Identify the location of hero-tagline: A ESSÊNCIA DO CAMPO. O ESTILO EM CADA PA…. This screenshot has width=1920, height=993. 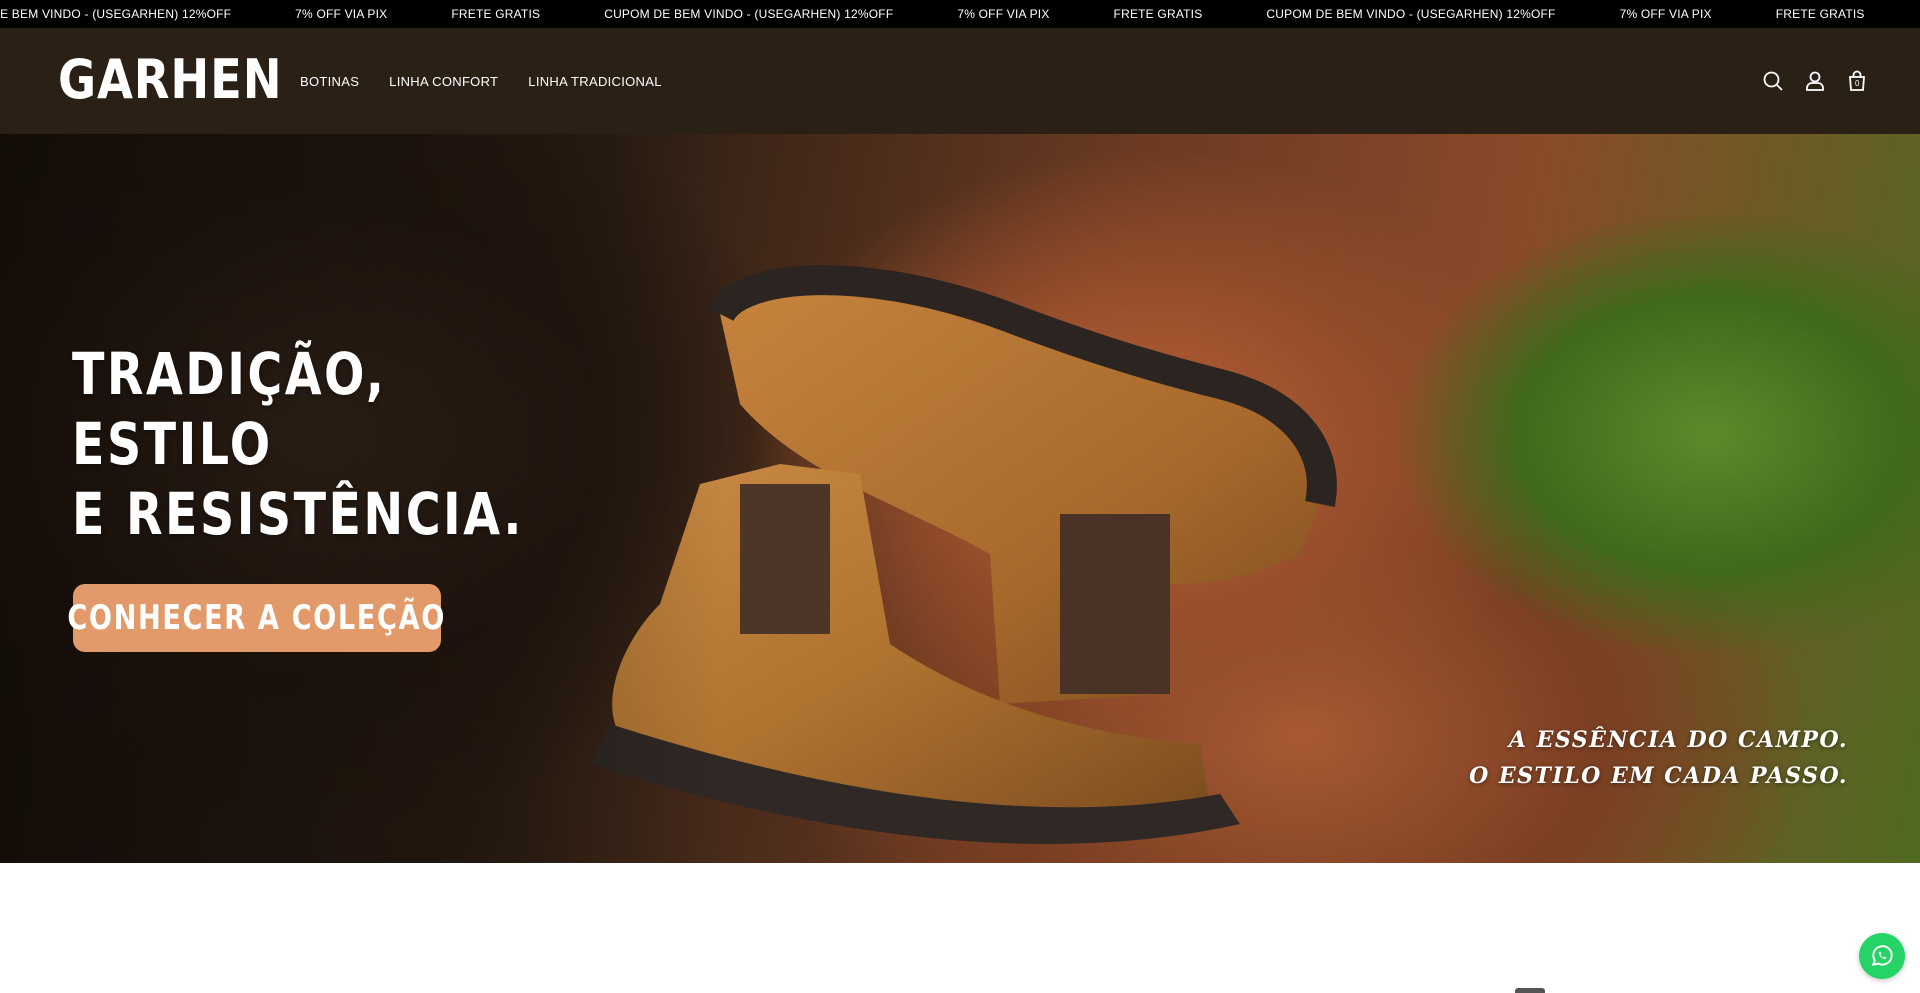
(1658, 758).